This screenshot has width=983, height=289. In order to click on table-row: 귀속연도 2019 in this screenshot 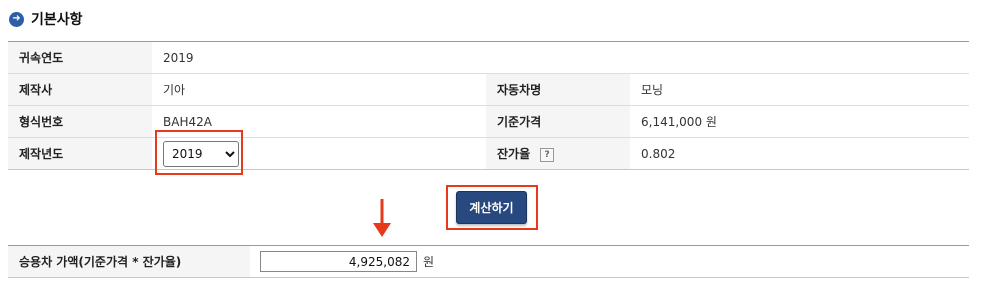, I will do `click(488, 57)`.